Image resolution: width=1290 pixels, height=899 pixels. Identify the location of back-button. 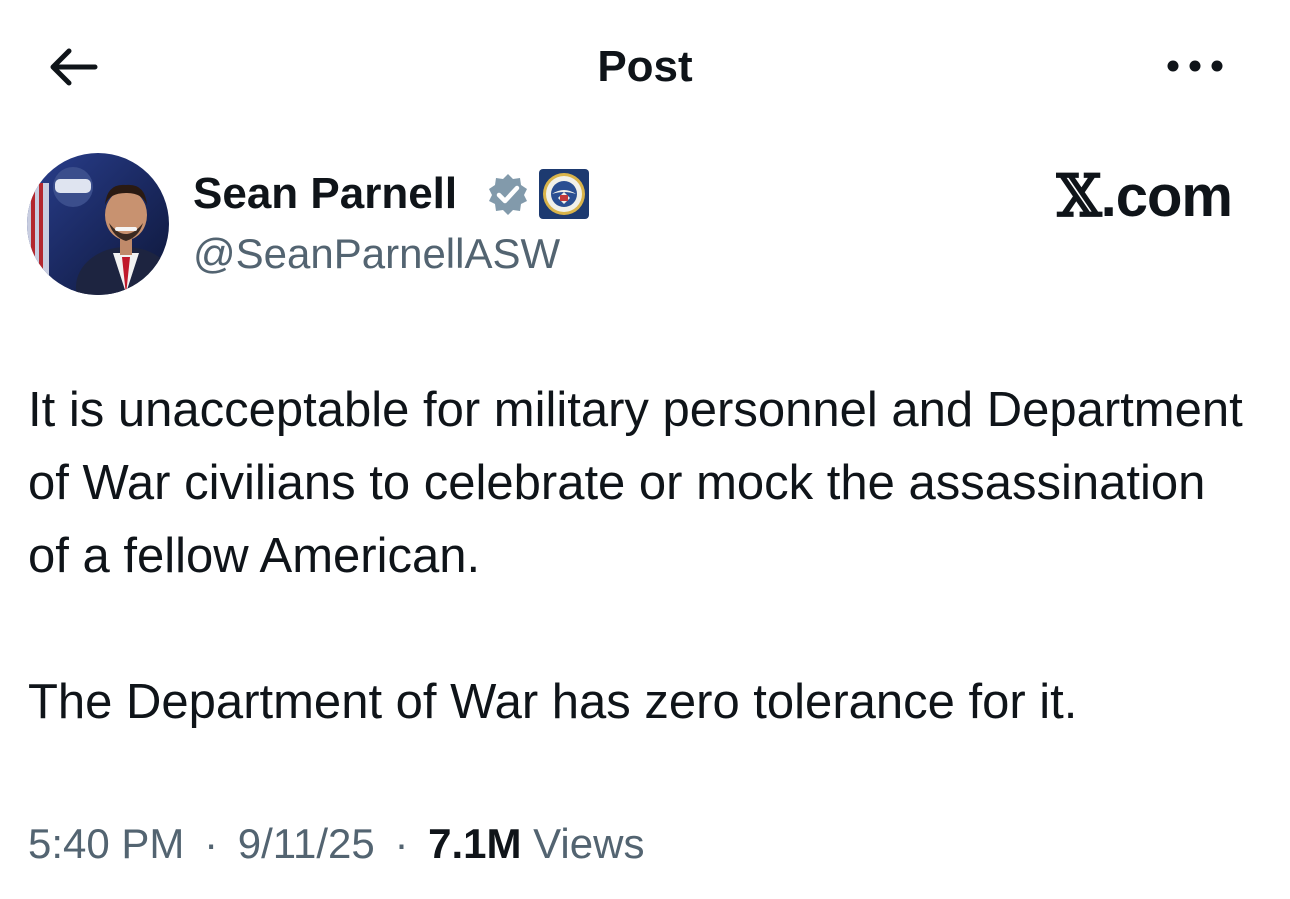
(73, 67).